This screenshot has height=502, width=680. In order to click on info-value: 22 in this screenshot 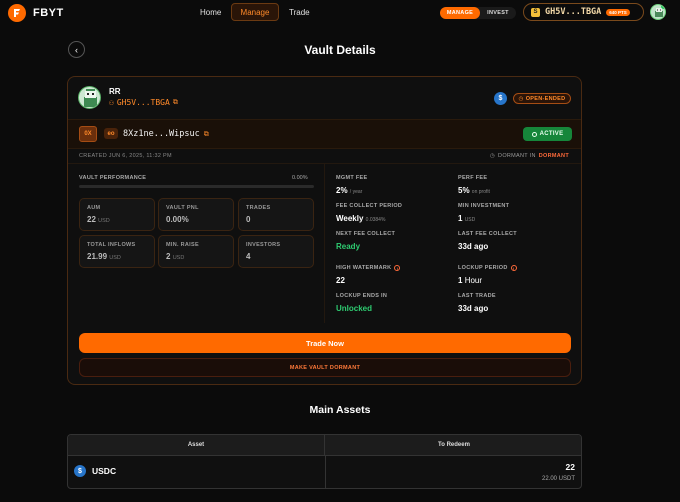, I will do `click(340, 280)`.